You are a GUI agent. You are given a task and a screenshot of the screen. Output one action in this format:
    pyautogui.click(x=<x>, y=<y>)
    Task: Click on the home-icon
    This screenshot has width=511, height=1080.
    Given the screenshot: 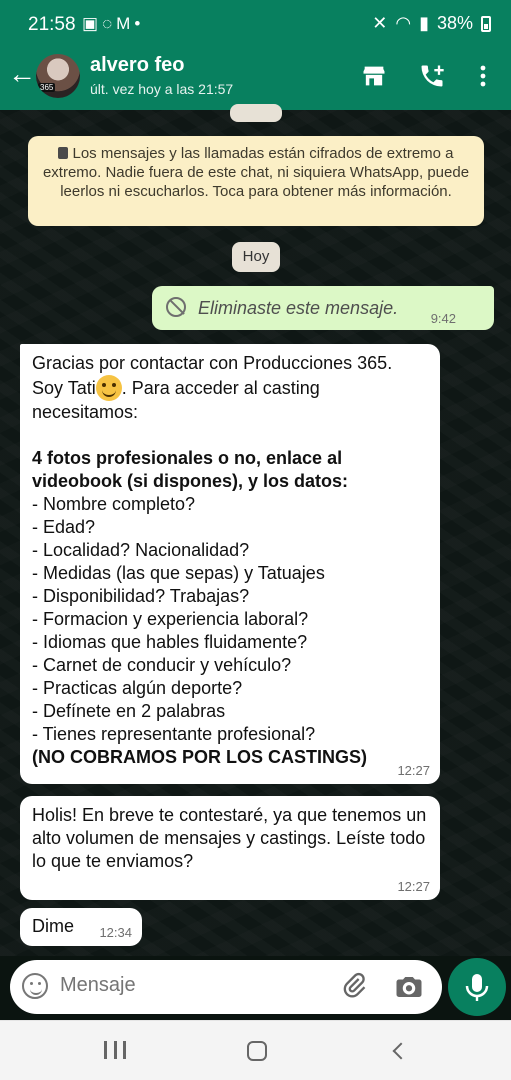 What is the action you would take?
    pyautogui.click(x=257, y=1051)
    